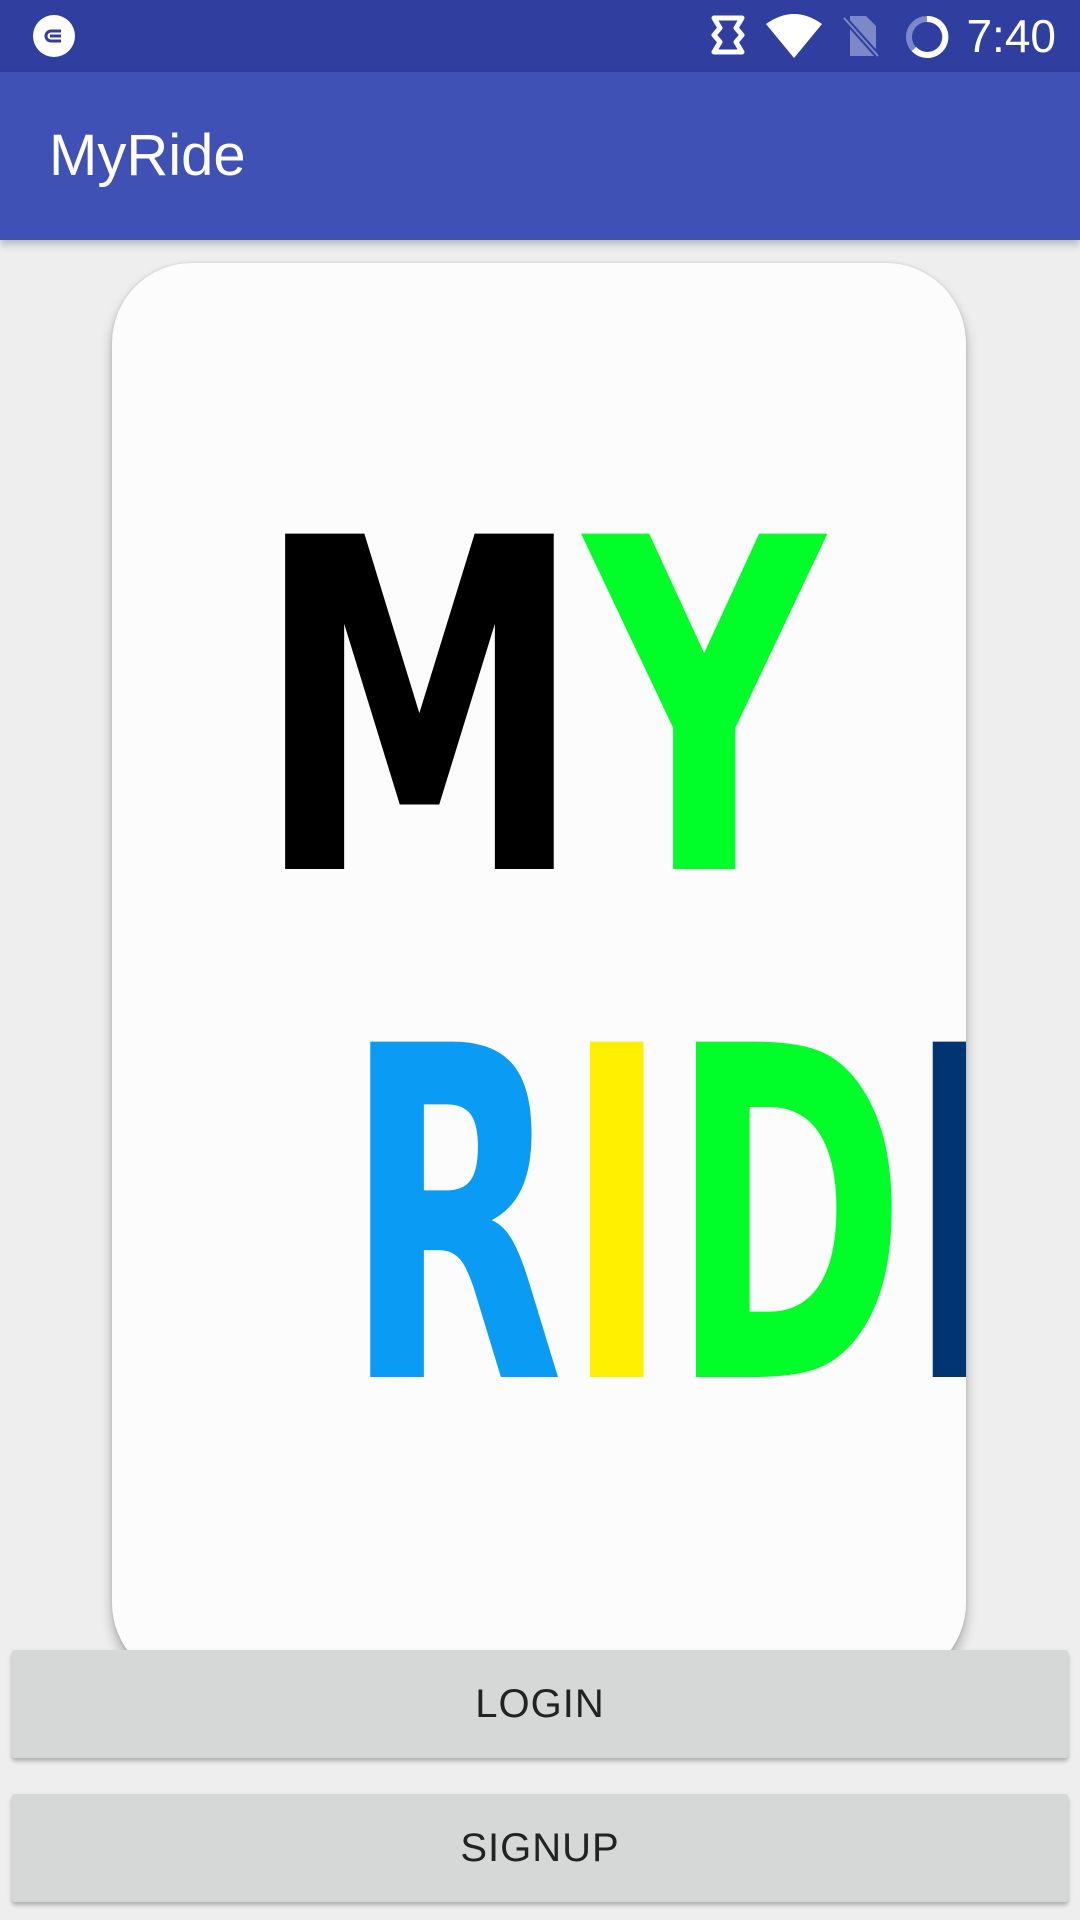 The width and height of the screenshot is (1080, 1920). I want to click on no-sim-icon, so click(860, 38).